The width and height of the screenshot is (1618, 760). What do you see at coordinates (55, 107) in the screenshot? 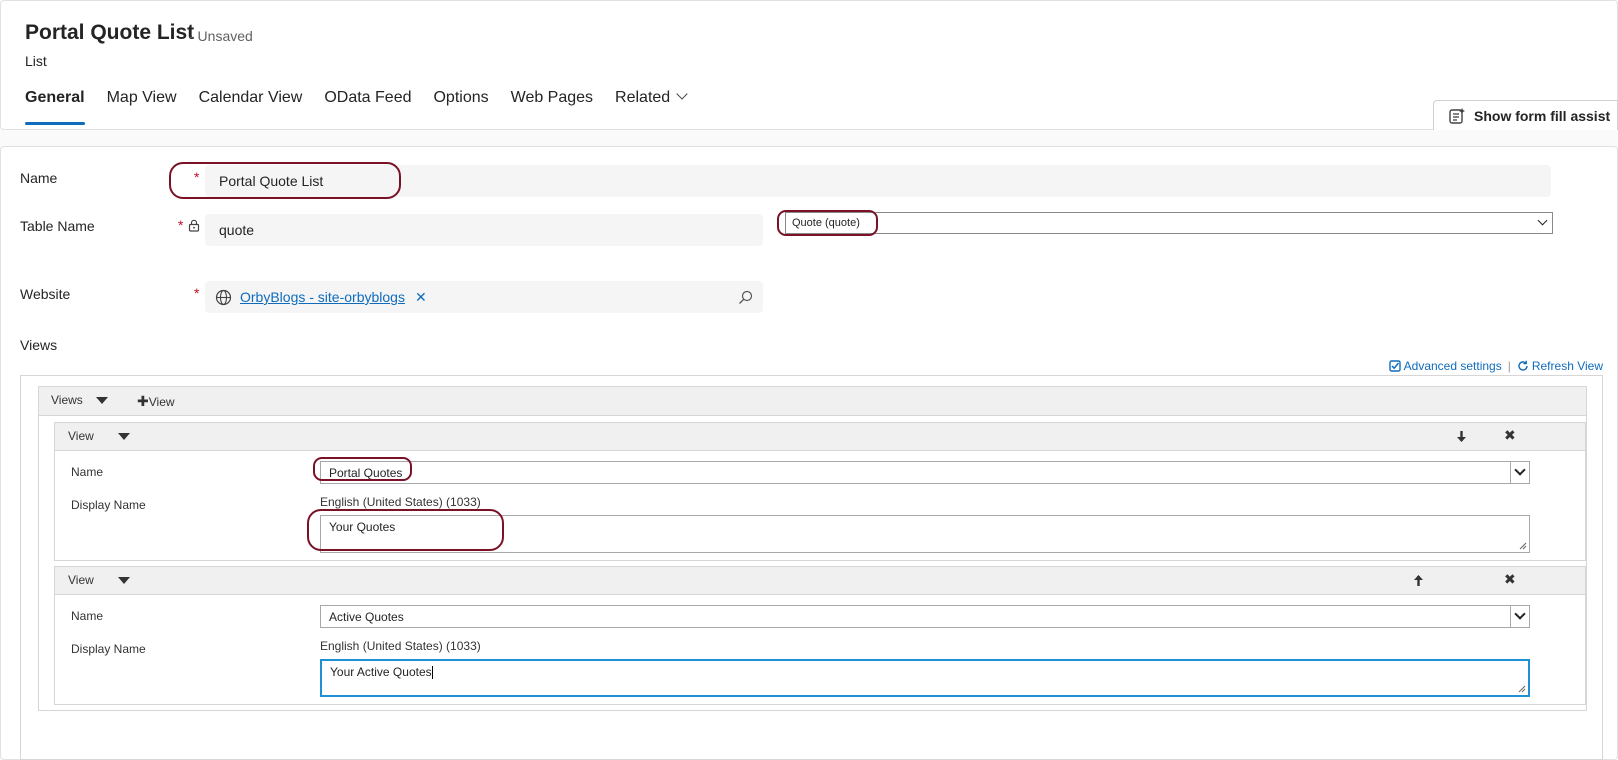
I see `tab-general: General` at bounding box center [55, 107].